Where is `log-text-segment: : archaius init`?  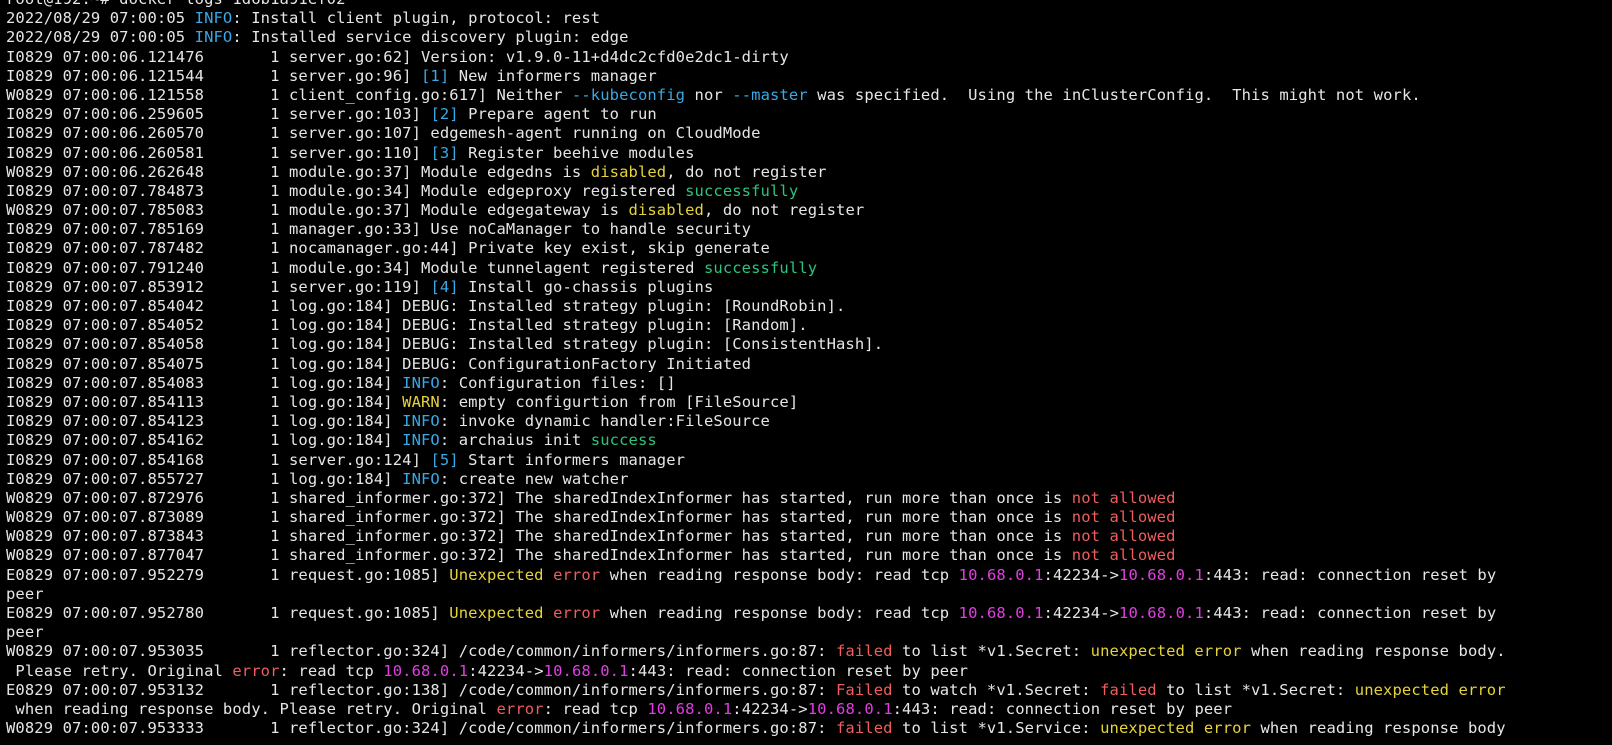 log-text-segment: : archaius init is located at coordinates (515, 440).